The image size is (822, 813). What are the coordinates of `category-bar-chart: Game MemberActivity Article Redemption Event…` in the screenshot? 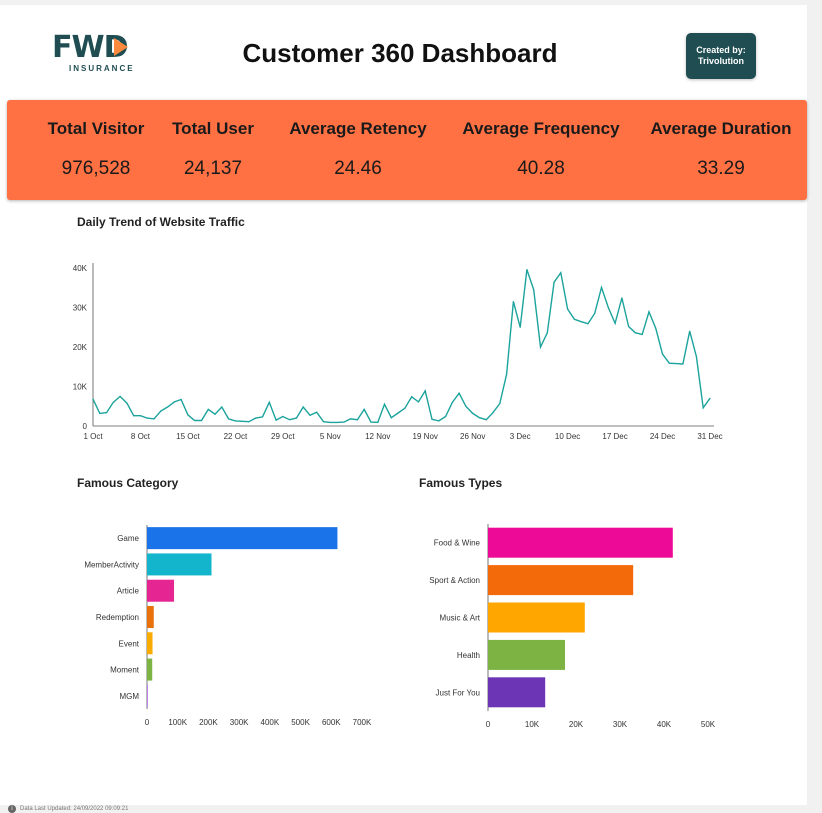 It's located at (225, 625).